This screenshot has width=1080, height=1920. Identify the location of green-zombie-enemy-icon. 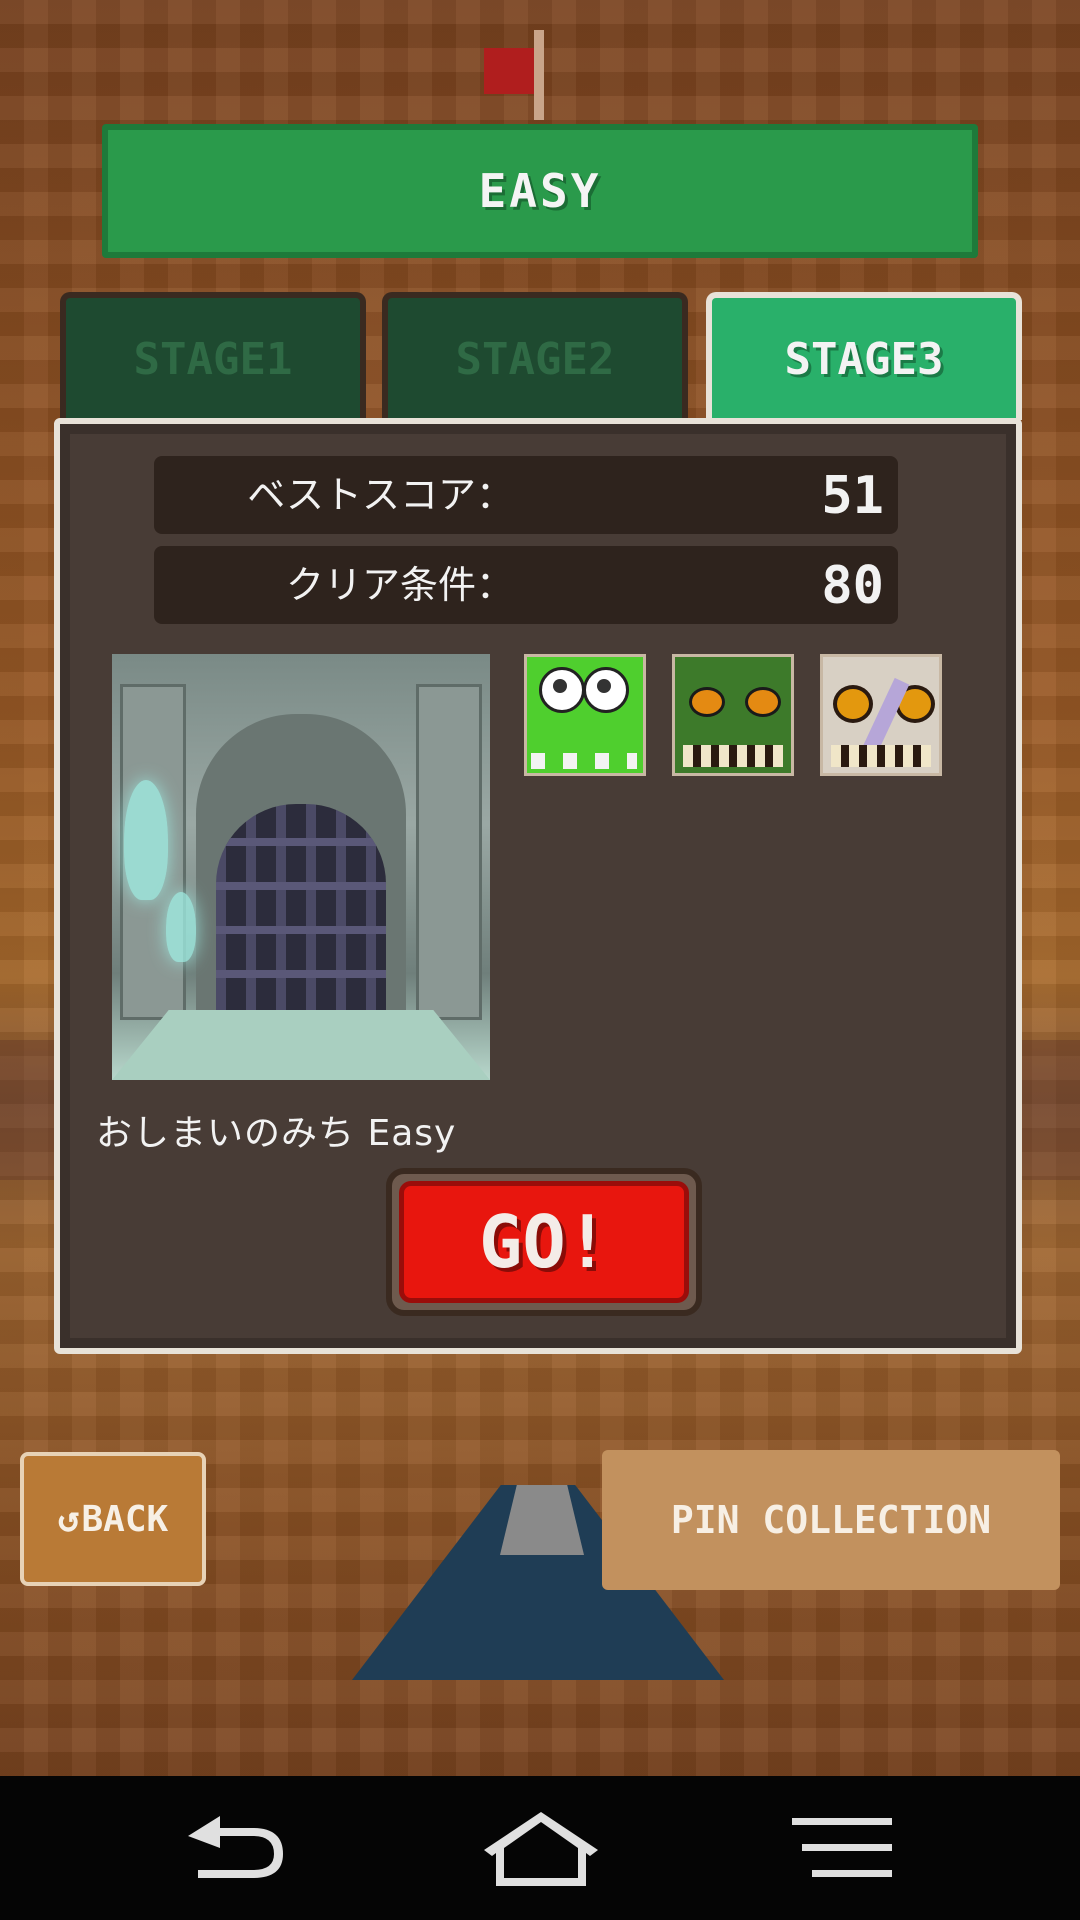
(733, 715).